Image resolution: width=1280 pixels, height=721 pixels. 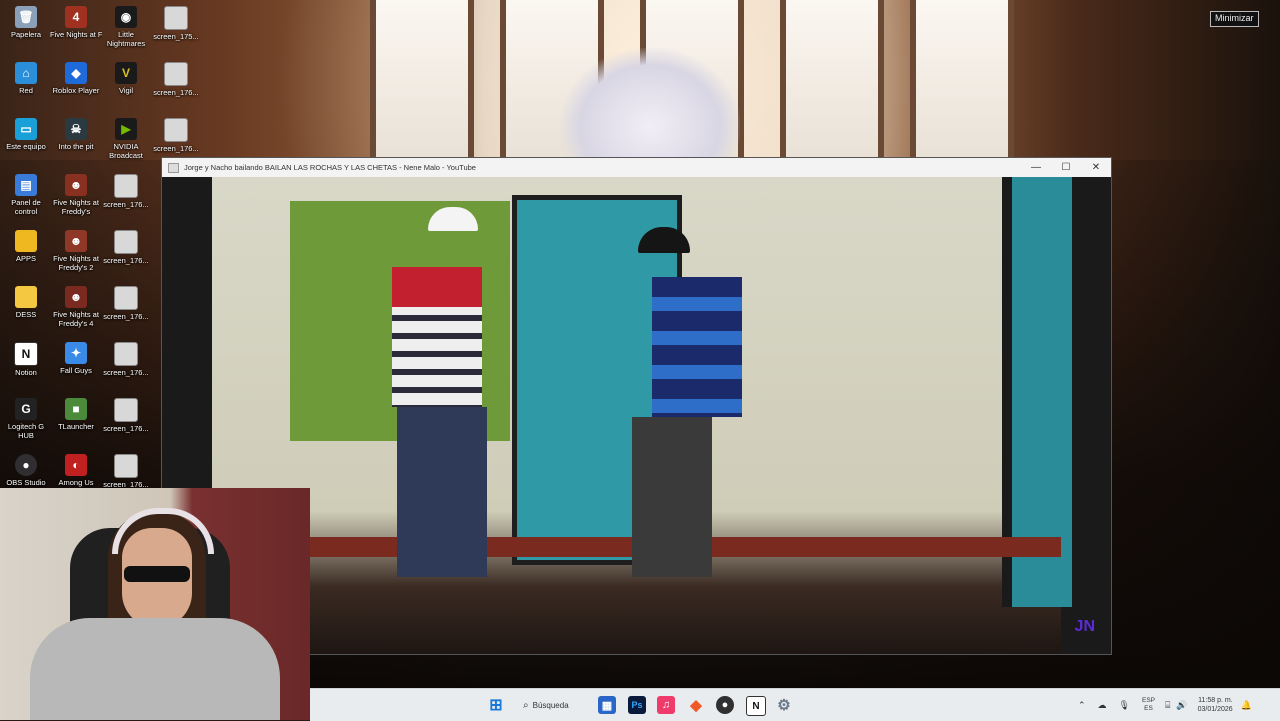 I want to click on desktop-icon-roblox: ◆ Roblox Player, so click(x=76, y=78).